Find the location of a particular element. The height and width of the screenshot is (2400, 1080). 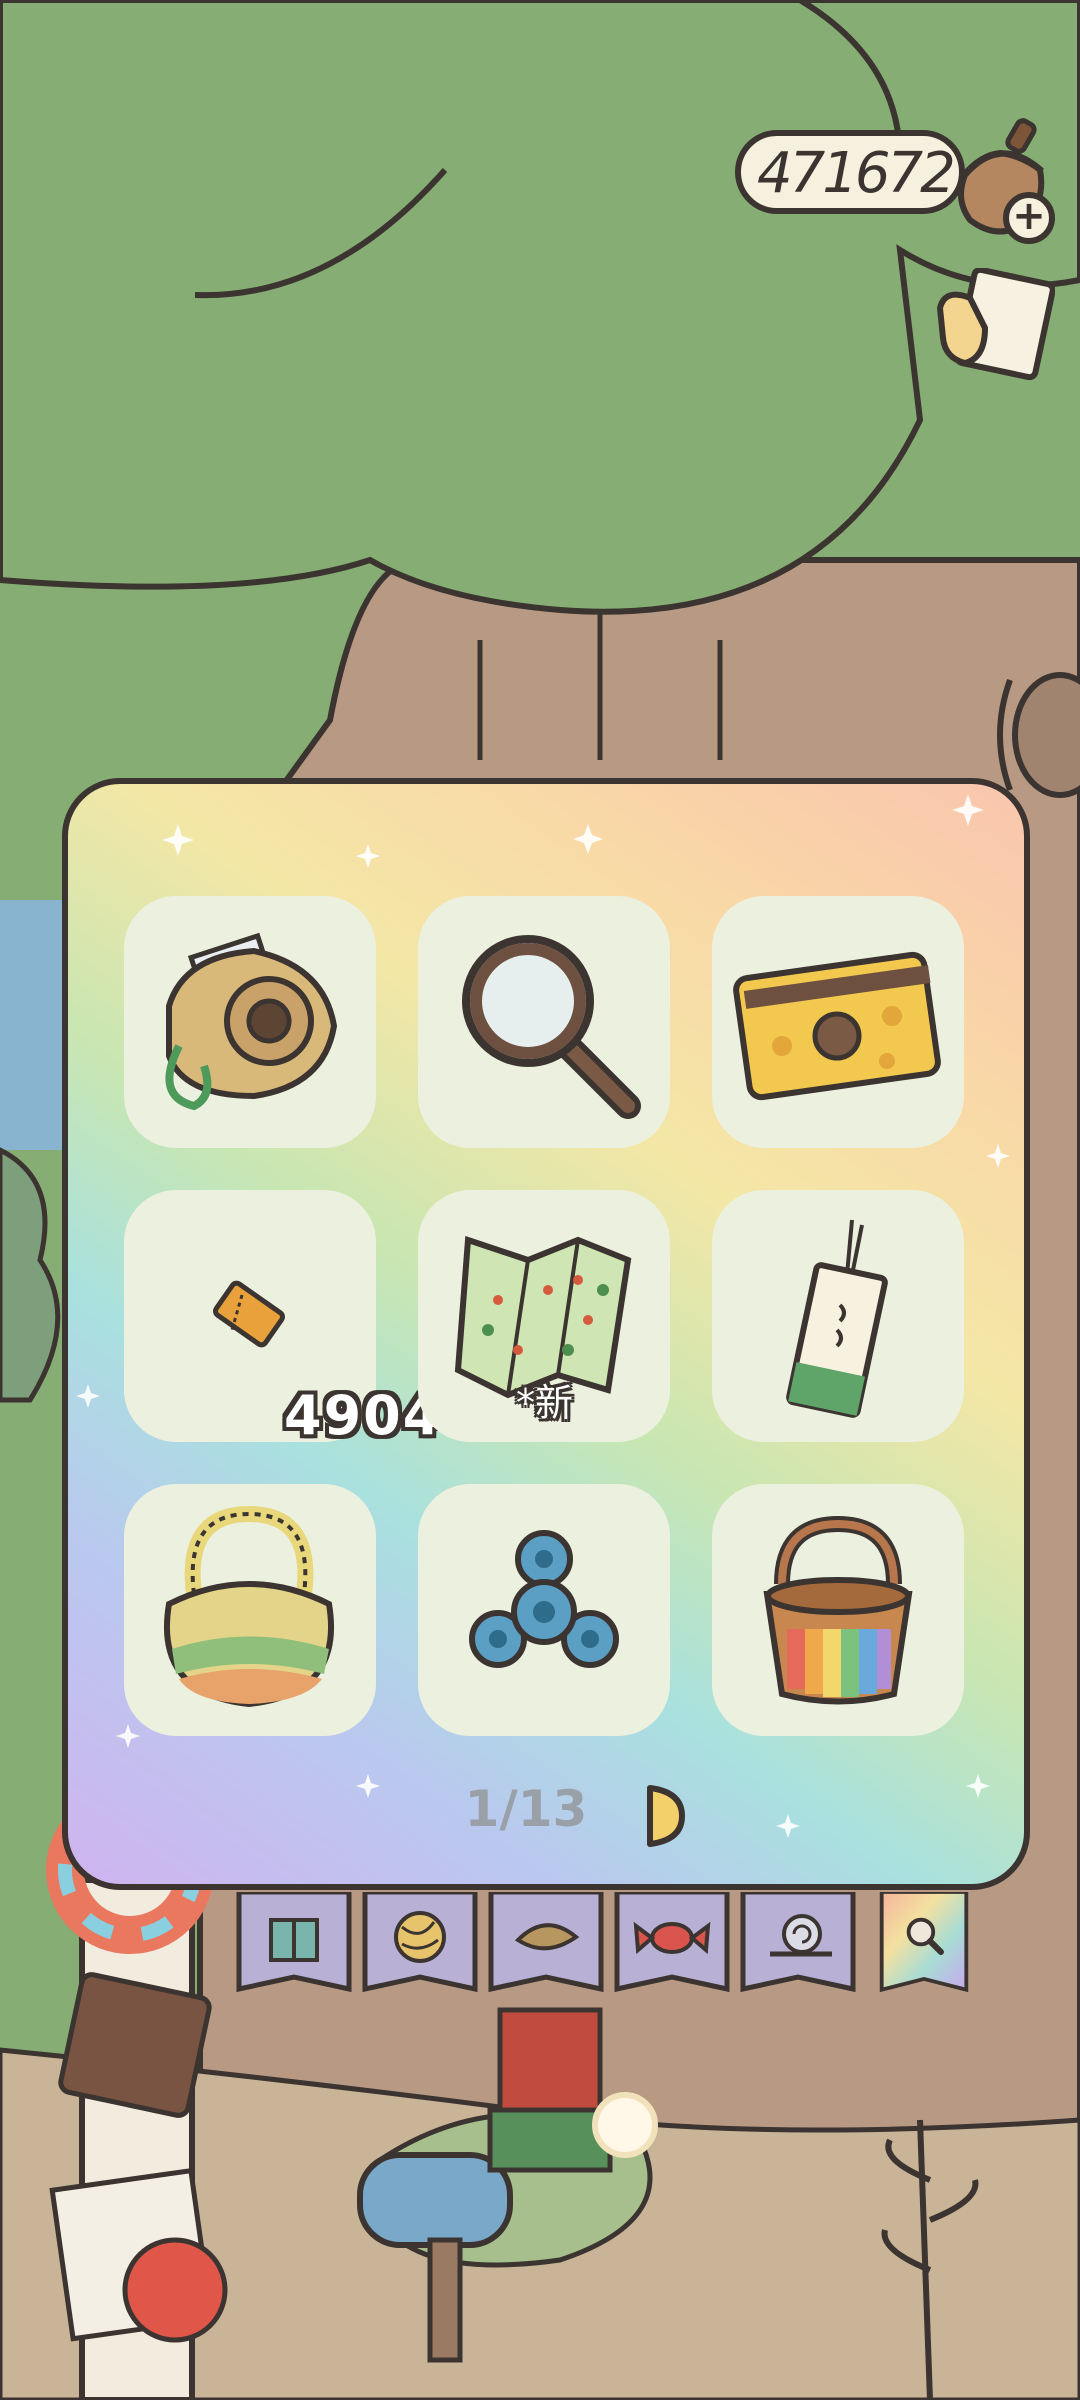

item-slot-bookmark-charm is located at coordinates (838, 1316).